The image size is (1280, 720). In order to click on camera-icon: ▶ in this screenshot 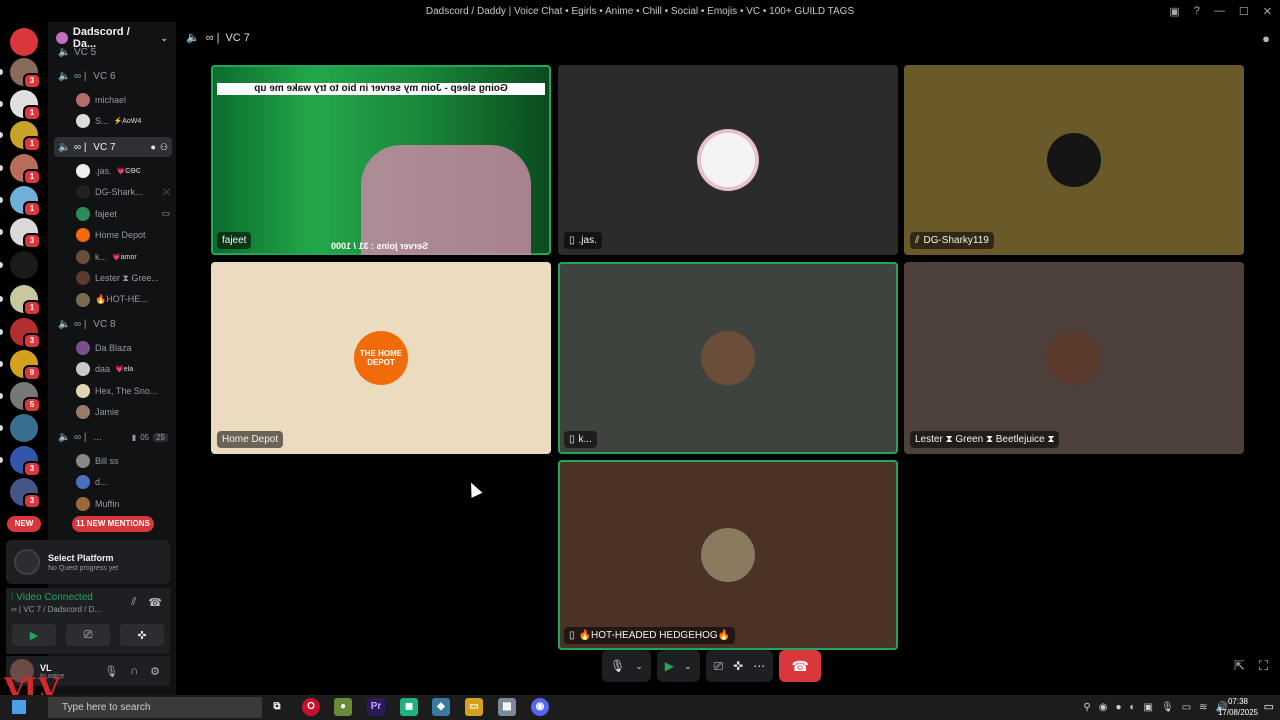, I will do `click(669, 666)`.